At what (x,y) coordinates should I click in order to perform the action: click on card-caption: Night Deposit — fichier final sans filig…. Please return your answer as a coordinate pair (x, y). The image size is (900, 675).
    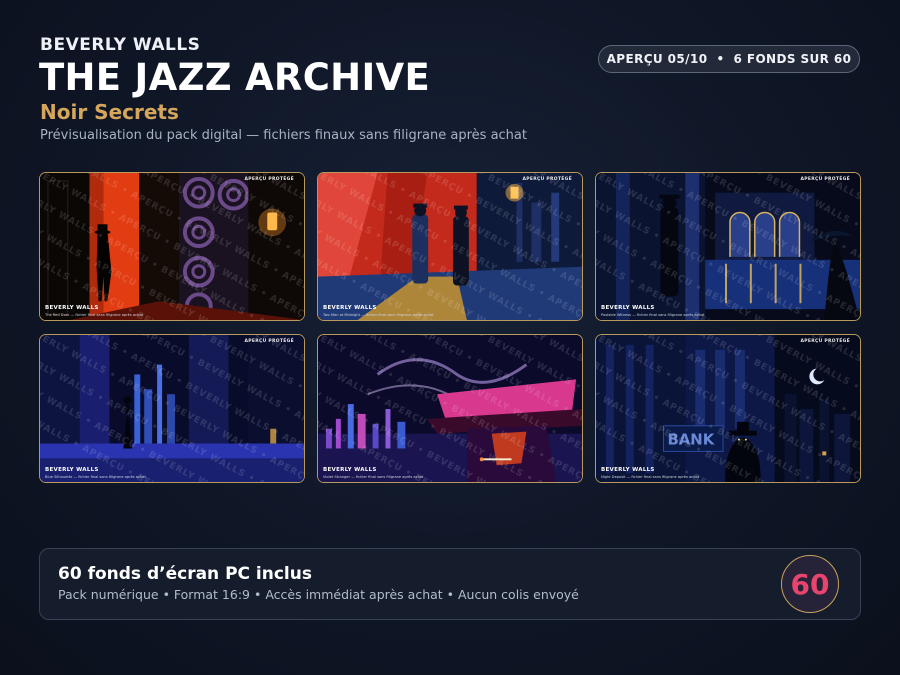
    Looking at the image, I should click on (650, 477).